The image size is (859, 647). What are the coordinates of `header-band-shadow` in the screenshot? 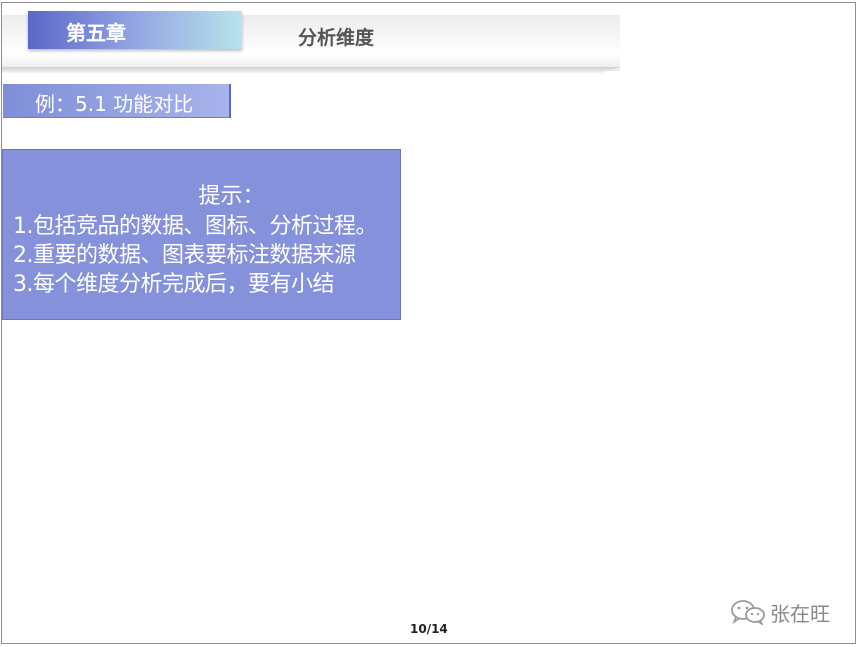 It's located at (311, 70).